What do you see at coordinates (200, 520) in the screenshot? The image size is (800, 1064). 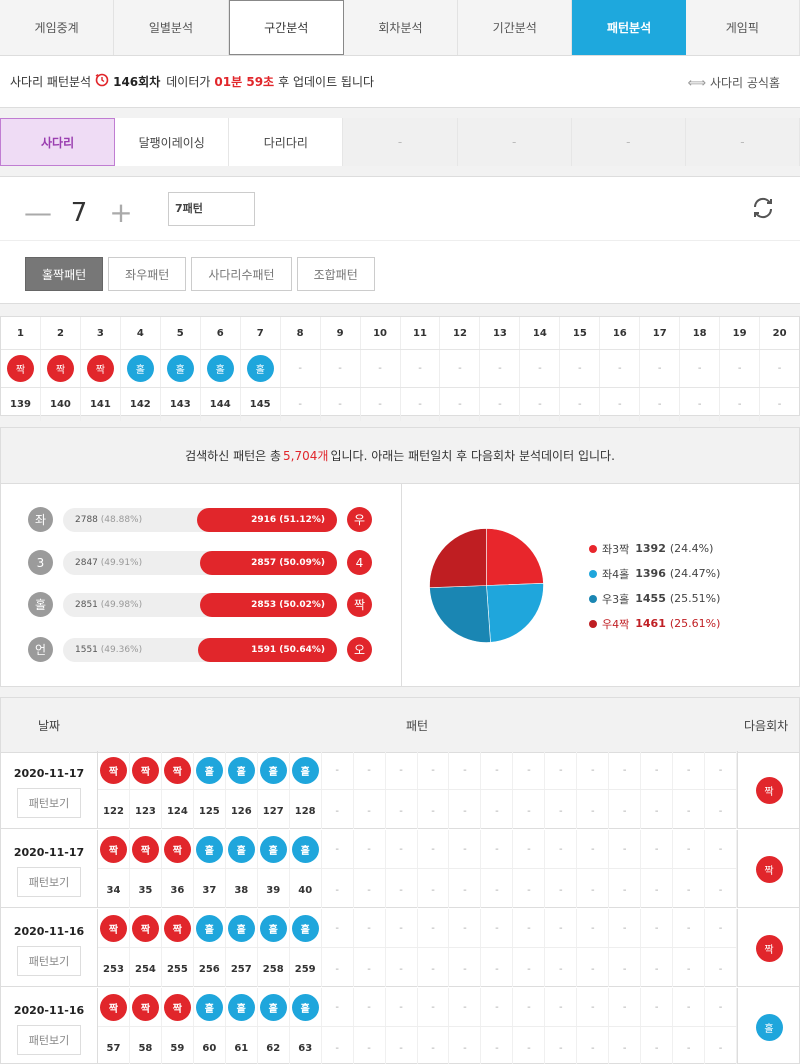 I see `stat-bar-track: 2788 (48.88%) 2916 (51.12%)` at bounding box center [200, 520].